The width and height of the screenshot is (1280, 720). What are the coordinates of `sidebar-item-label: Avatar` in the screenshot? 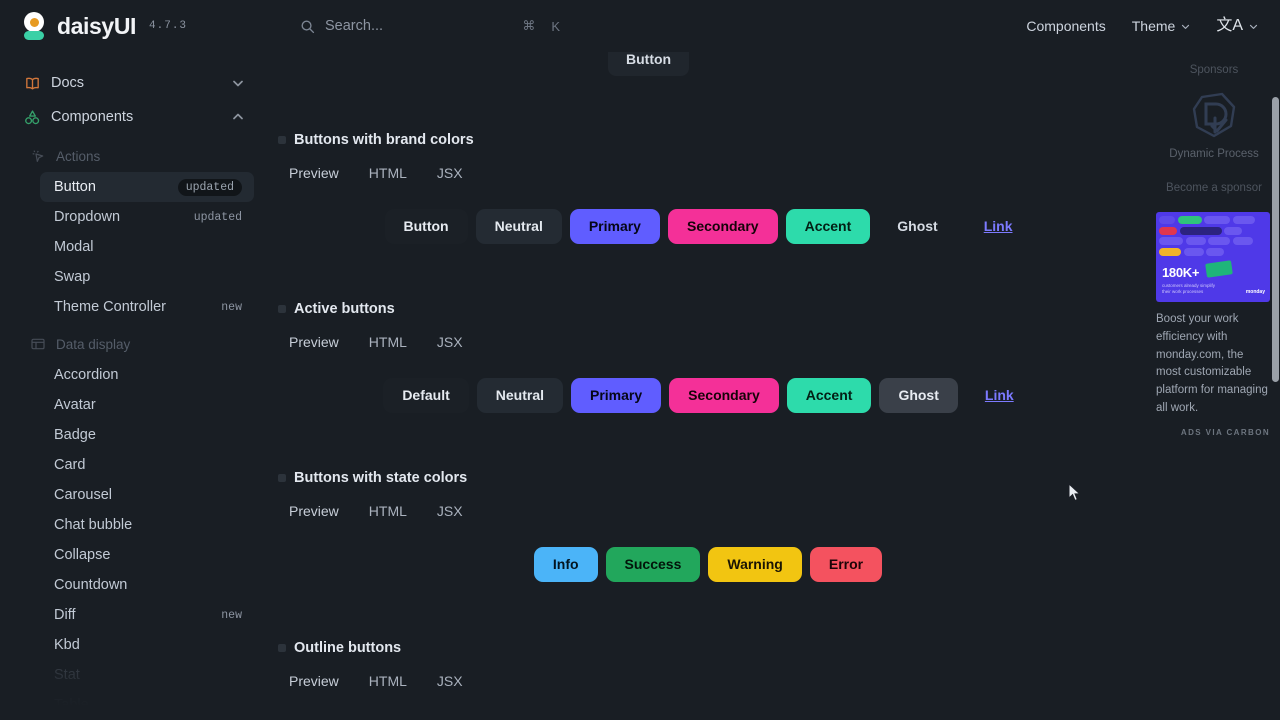 It's located at (75, 405).